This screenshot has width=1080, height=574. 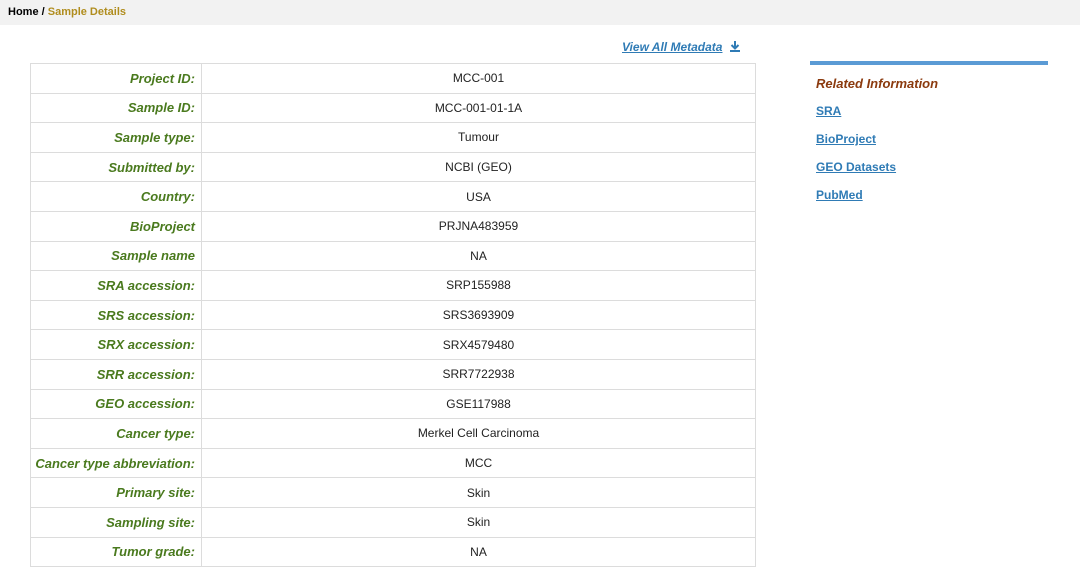 What do you see at coordinates (116, 108) in the screenshot?
I see `row-label: Sample ID:` at bounding box center [116, 108].